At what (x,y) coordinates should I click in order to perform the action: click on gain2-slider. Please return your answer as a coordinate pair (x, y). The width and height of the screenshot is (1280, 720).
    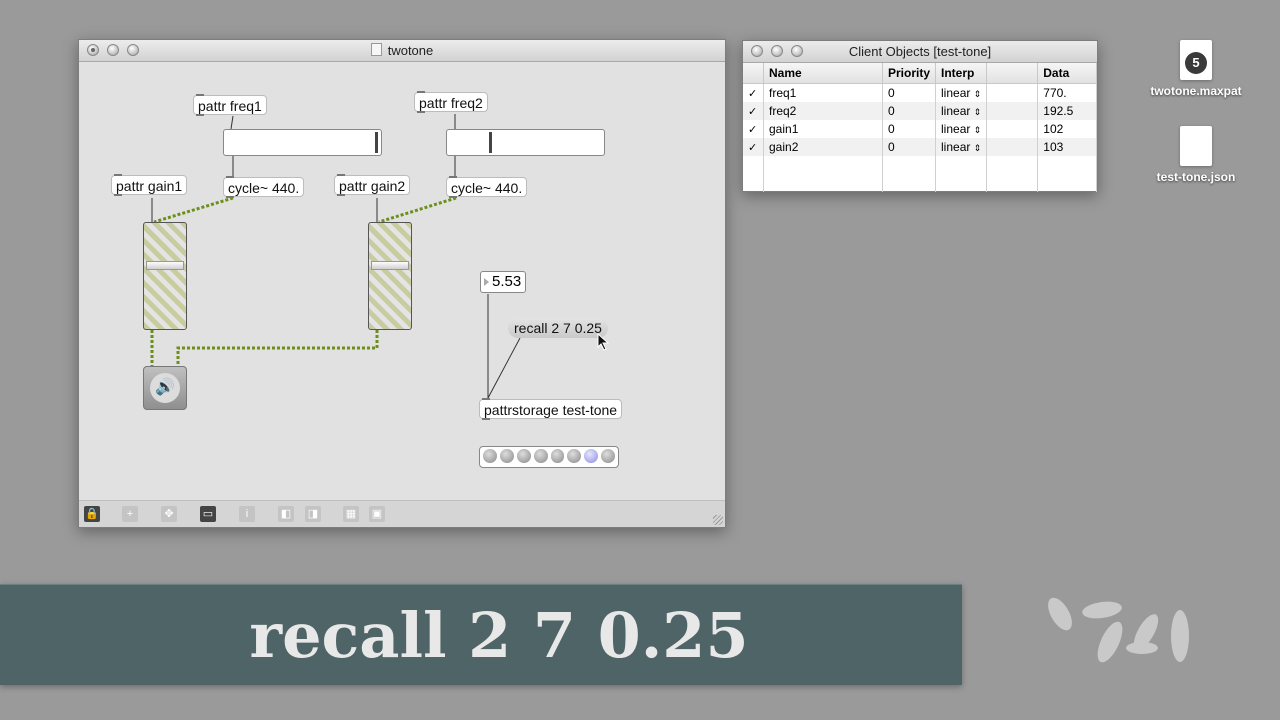
    Looking at the image, I should click on (390, 276).